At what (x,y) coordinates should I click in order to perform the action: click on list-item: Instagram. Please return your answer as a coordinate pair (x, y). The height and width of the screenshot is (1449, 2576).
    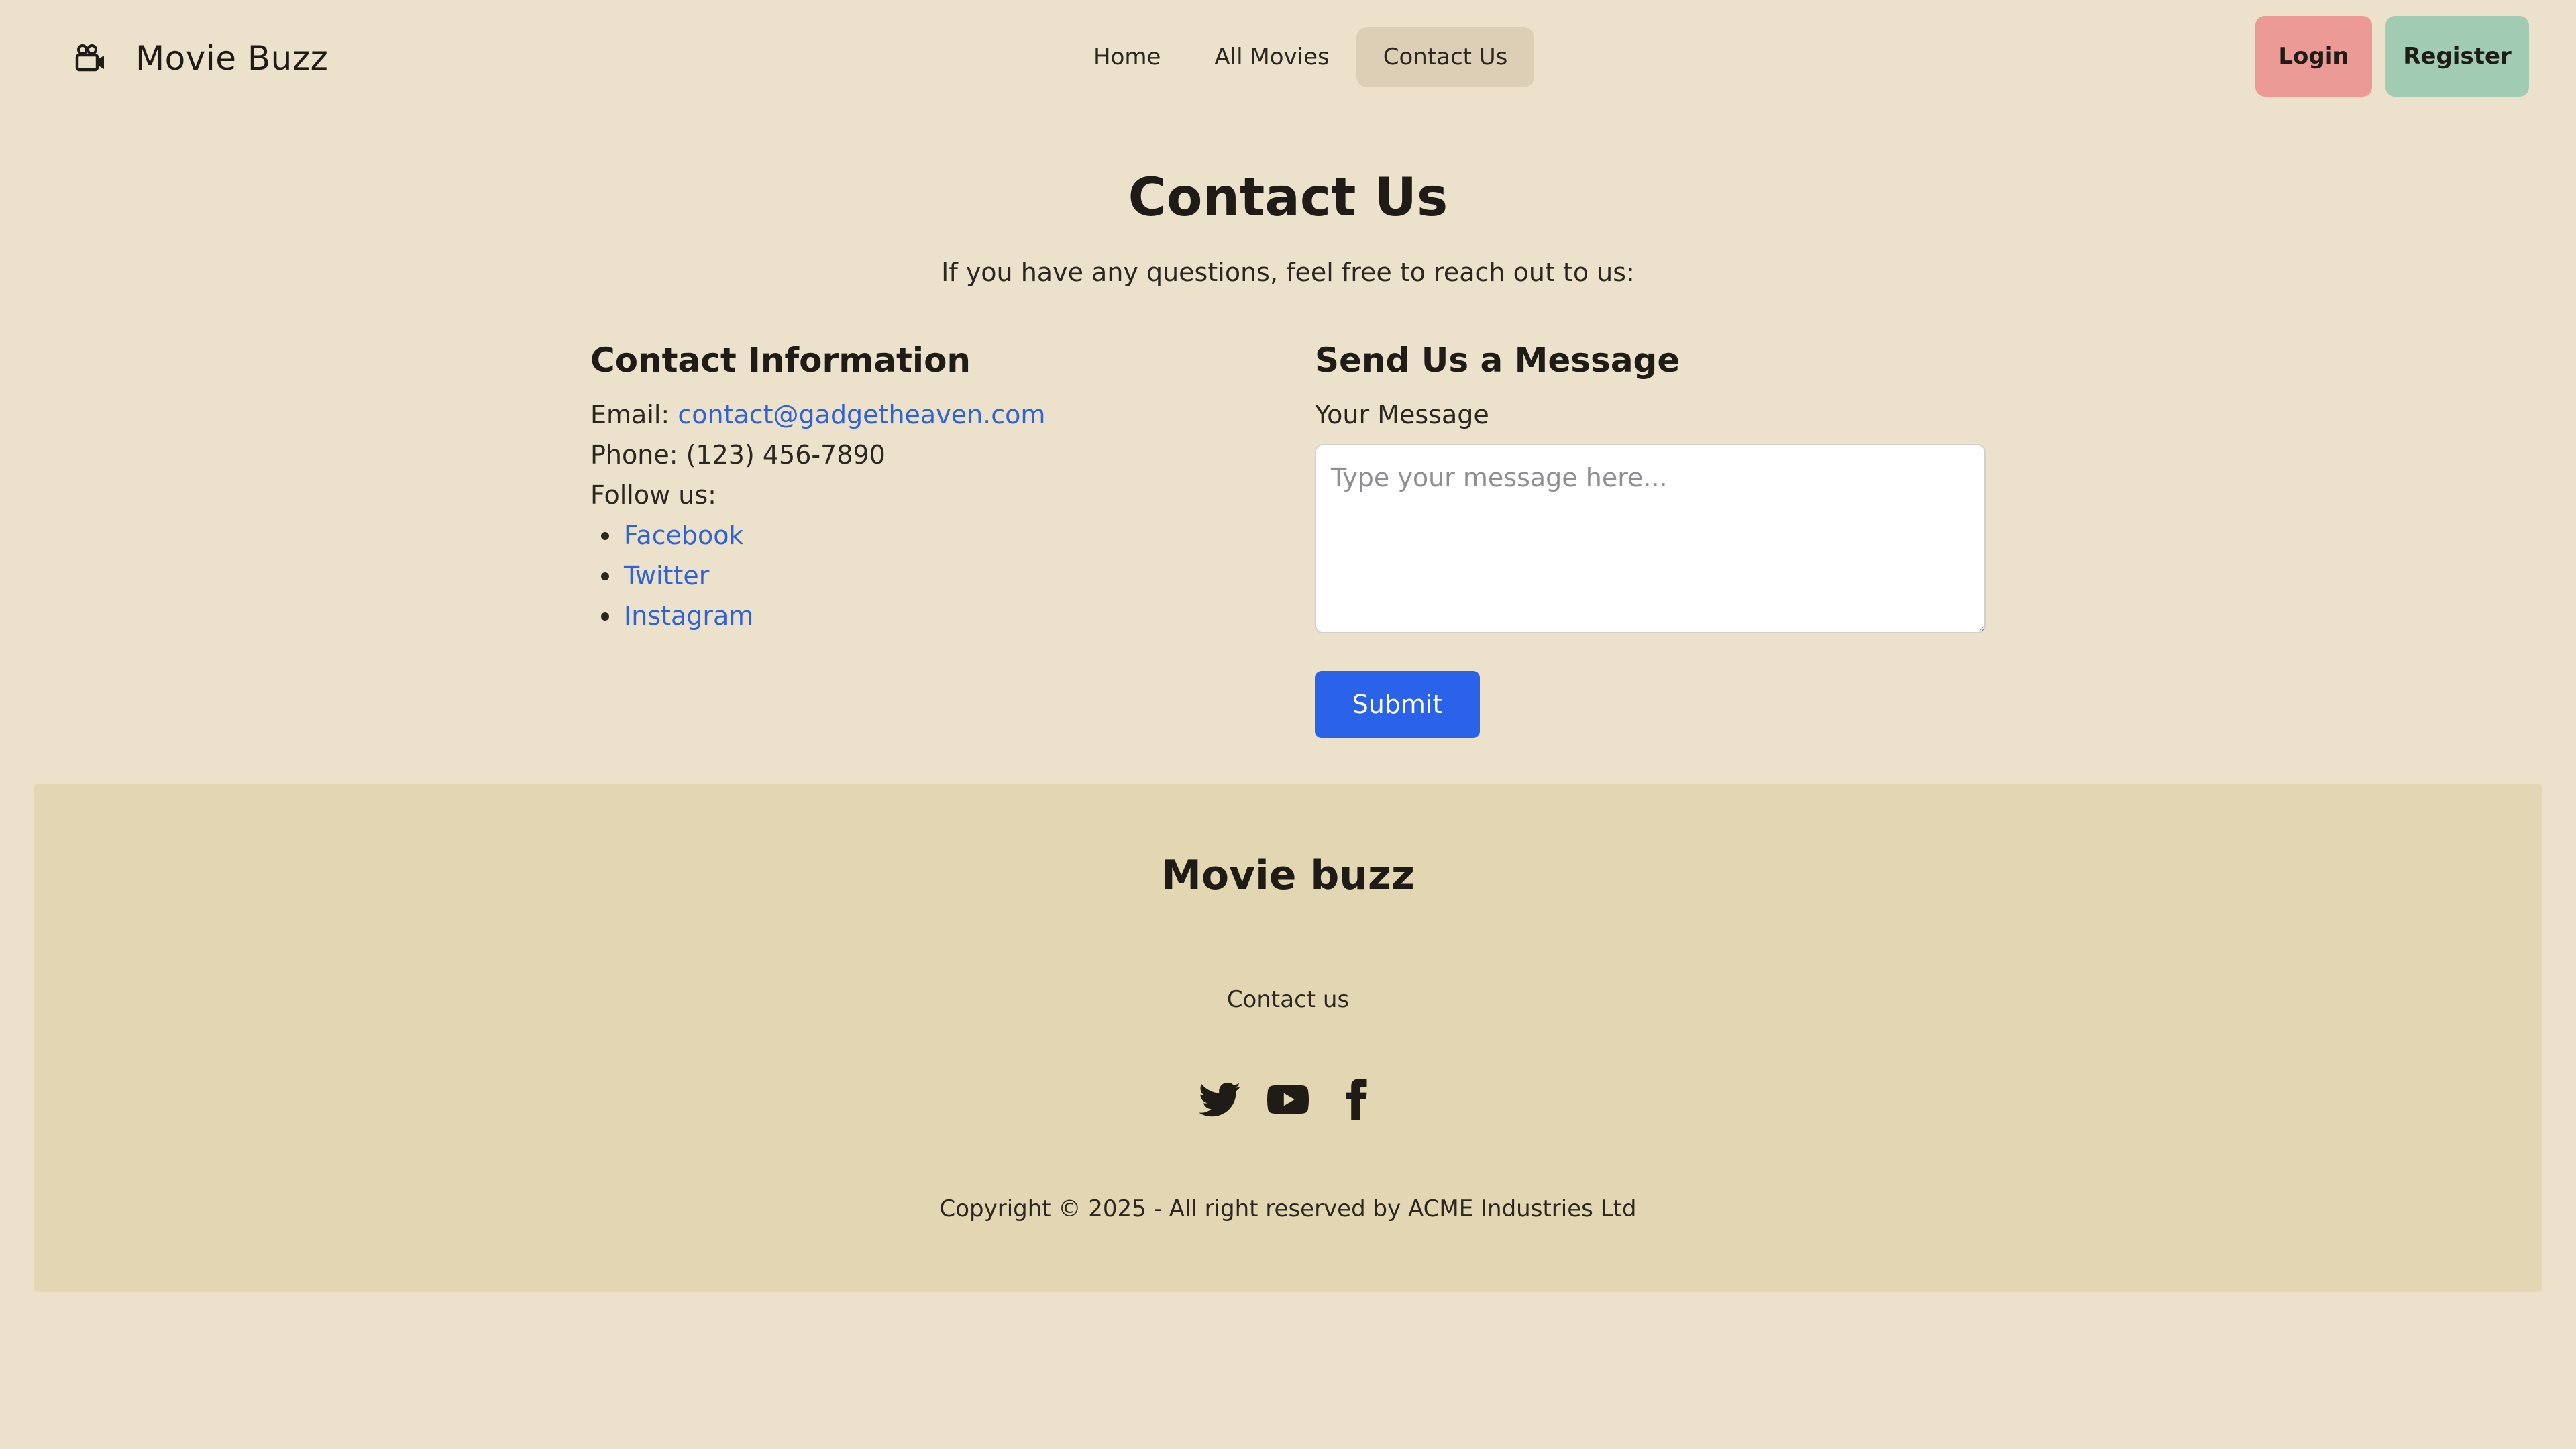
    Looking at the image, I should click on (925, 616).